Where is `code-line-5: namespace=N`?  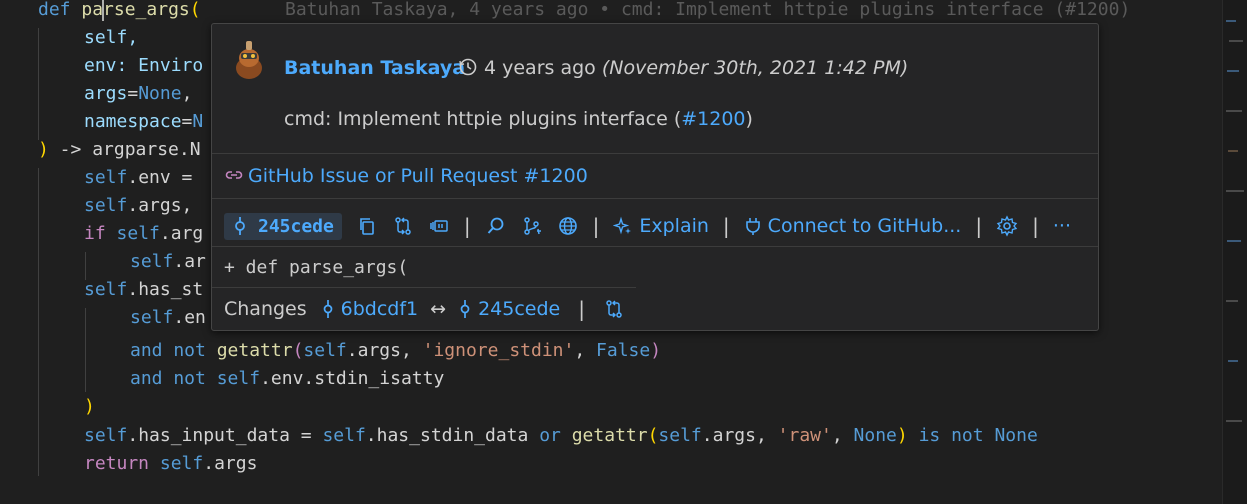
code-line-5: namespace=N is located at coordinates (143, 122).